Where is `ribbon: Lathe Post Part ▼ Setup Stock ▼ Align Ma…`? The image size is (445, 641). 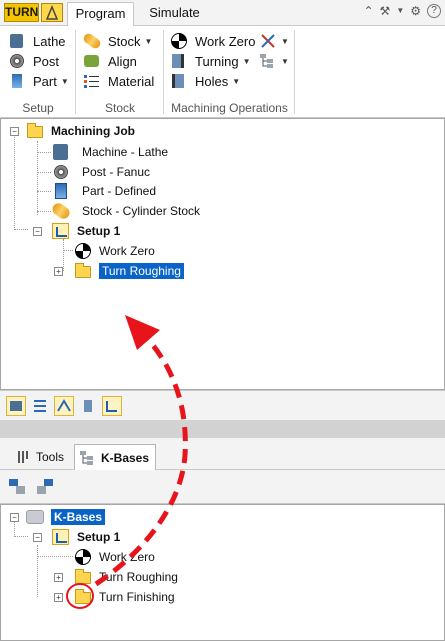 ribbon: Lathe Post Part ▼ Setup Stock ▼ Align Ma… is located at coordinates (222, 72).